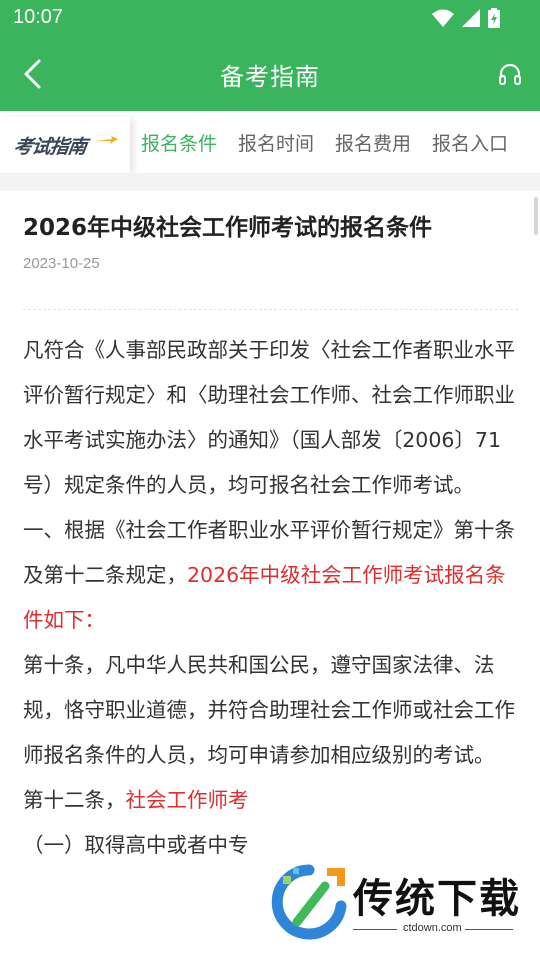 This screenshot has height=960, width=540. I want to click on status-icons, so click(466, 18).